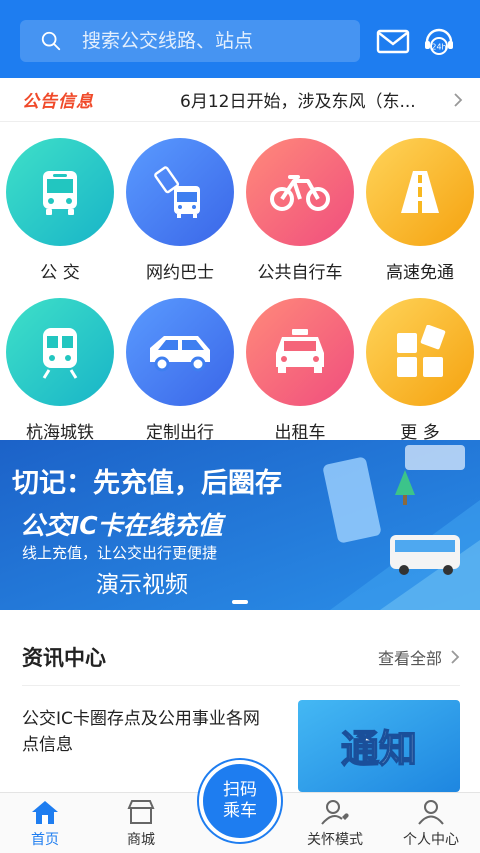 This screenshot has width=480, height=853. I want to click on nav-home: 首页, so click(45, 824).